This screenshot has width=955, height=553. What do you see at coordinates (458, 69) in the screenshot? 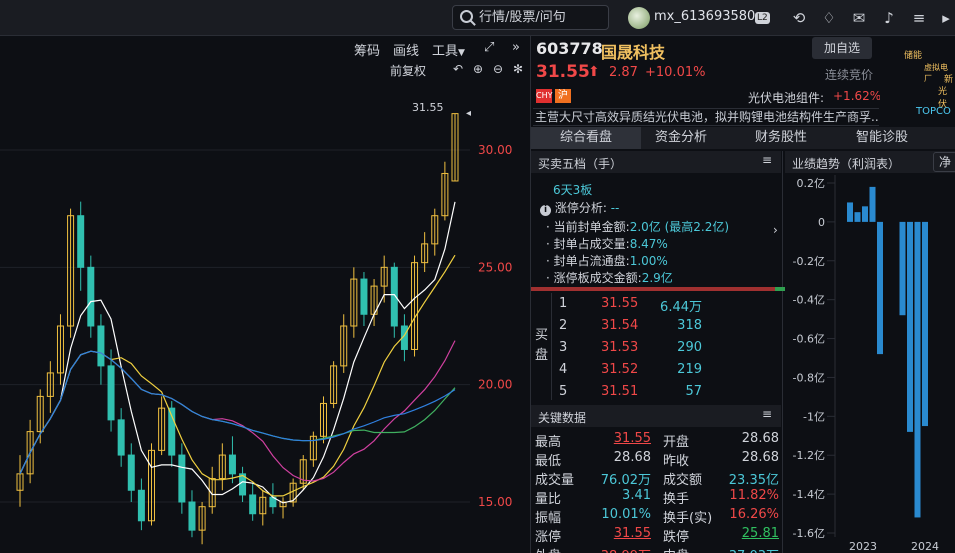
I see `undo-icon: ↶` at bounding box center [458, 69].